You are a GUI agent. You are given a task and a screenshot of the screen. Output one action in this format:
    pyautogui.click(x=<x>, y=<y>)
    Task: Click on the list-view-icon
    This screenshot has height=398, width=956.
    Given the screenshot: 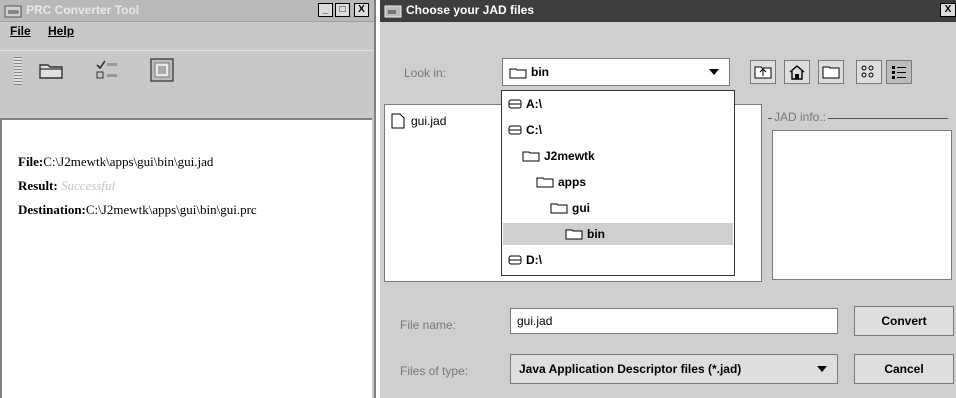 What is the action you would take?
    pyautogui.click(x=867, y=71)
    